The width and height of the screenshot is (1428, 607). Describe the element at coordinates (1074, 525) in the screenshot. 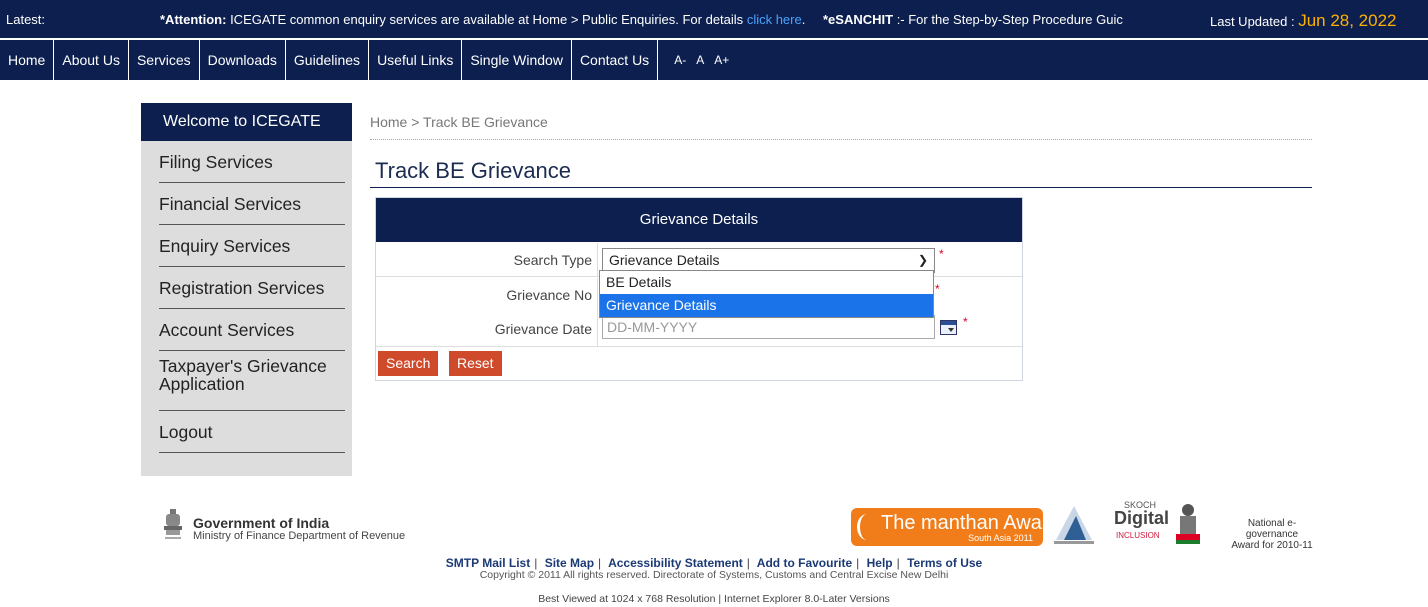

I see `casea-award-logo-icon` at that location.